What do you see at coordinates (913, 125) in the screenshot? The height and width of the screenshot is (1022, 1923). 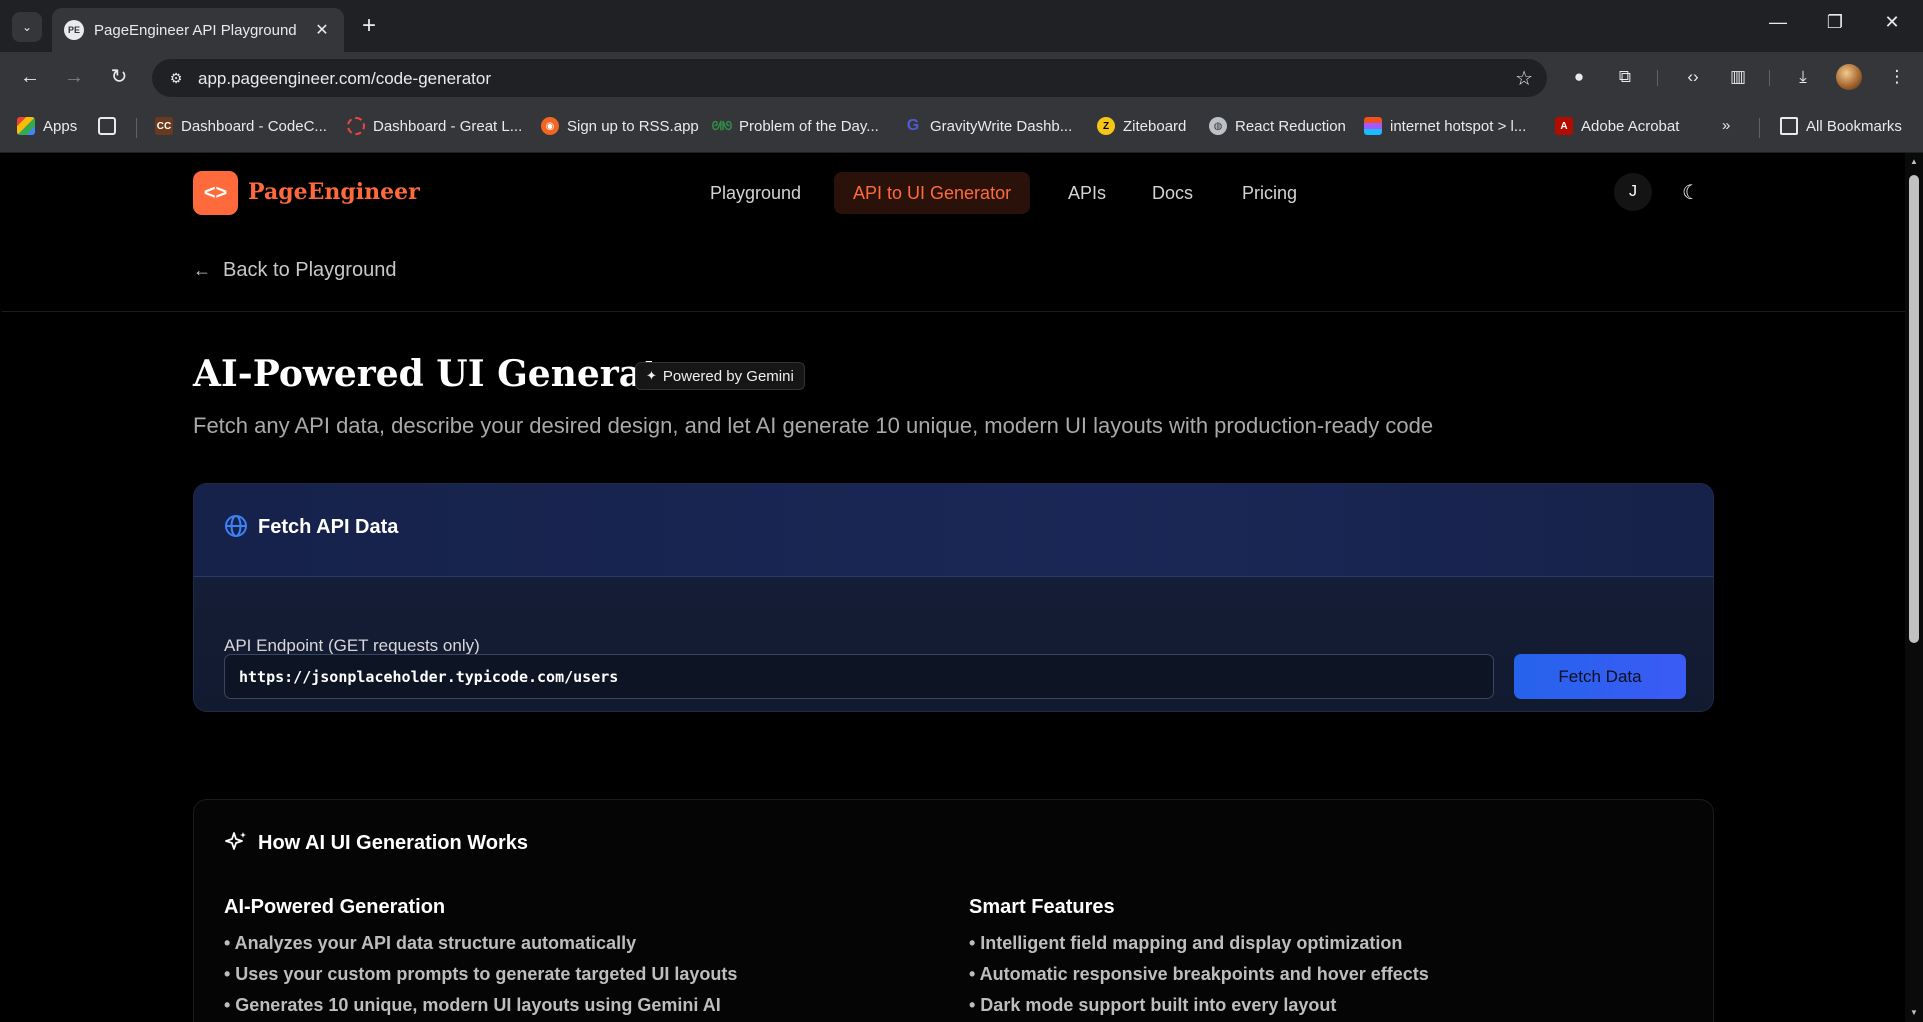 I see `gravitywrite-icon: G` at bounding box center [913, 125].